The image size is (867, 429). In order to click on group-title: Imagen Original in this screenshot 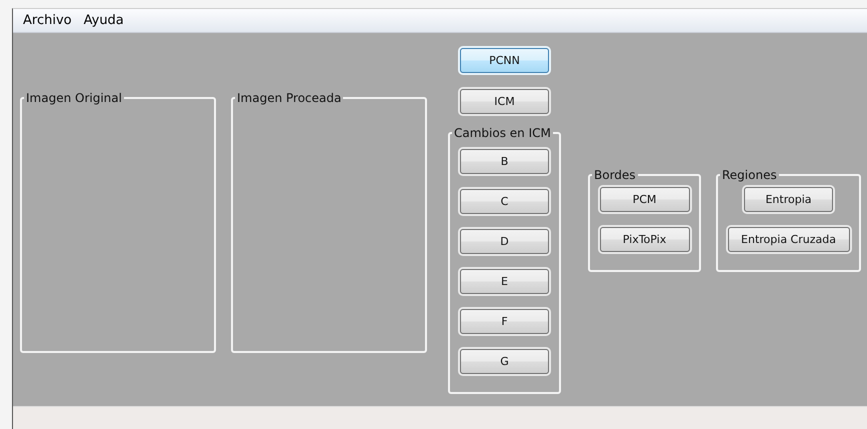, I will do `click(74, 98)`.